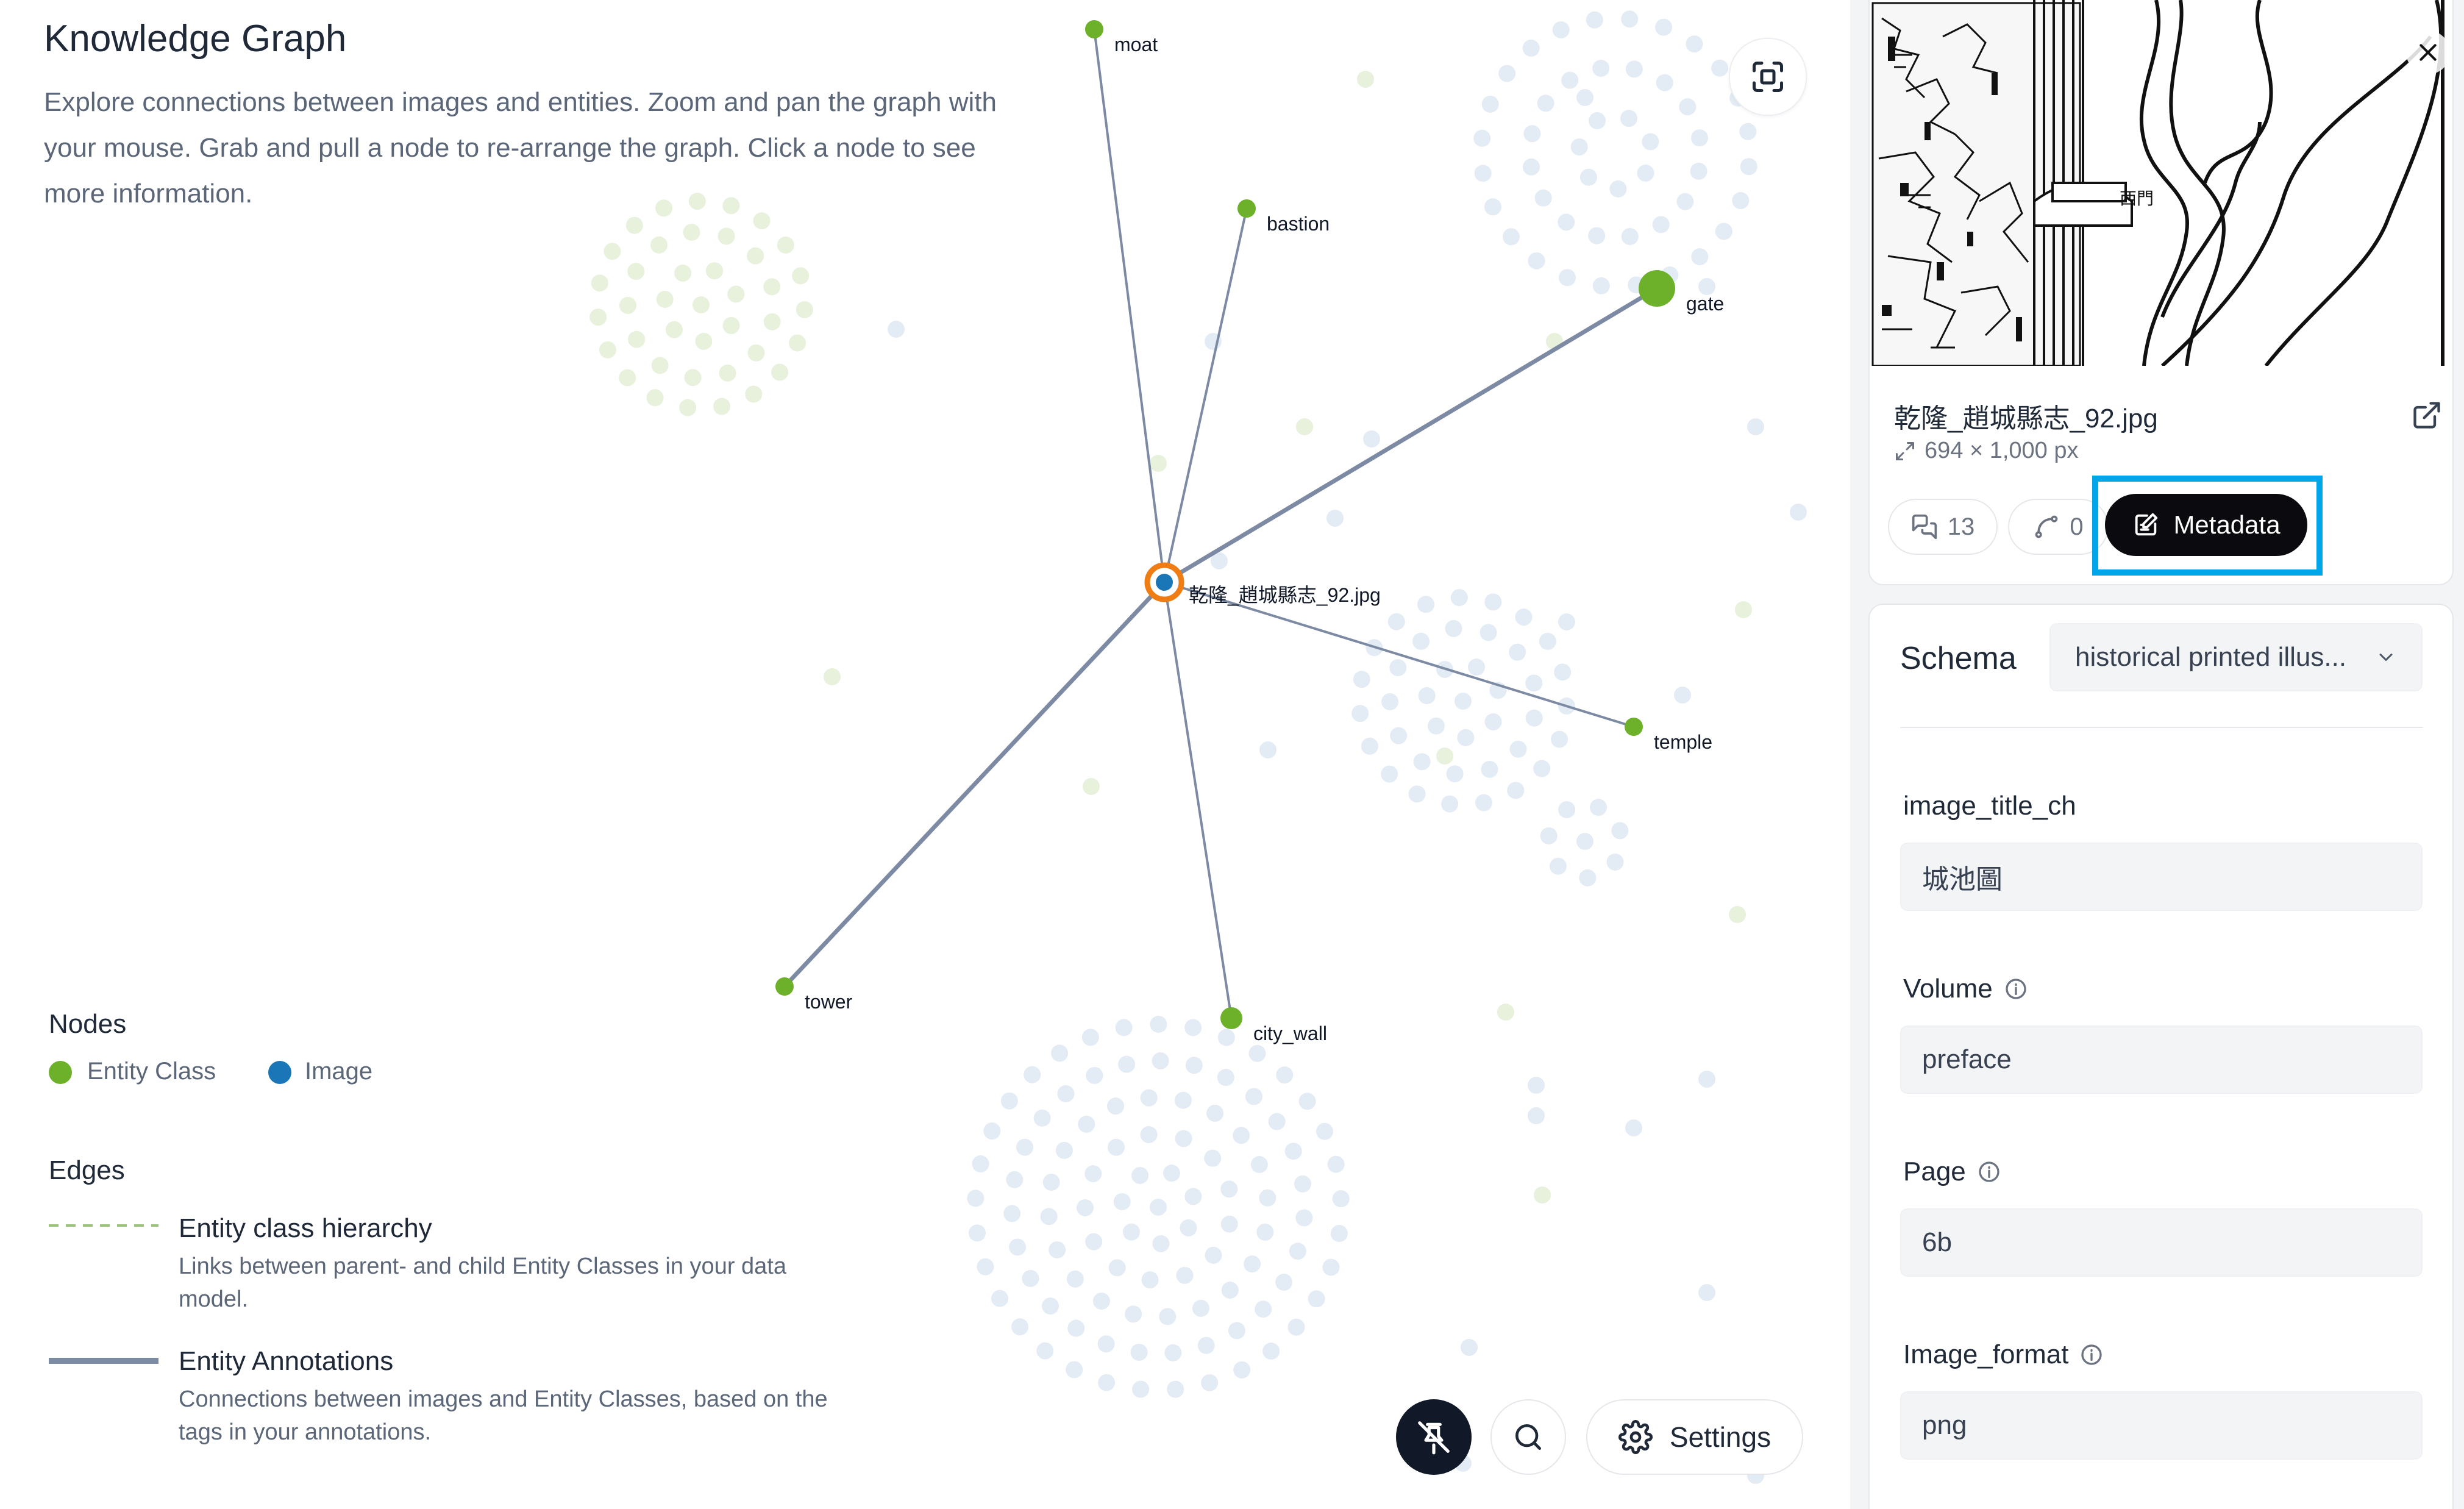 The height and width of the screenshot is (1509, 2464). What do you see at coordinates (2162, 1242) in the screenshot?
I see `page-input` at bounding box center [2162, 1242].